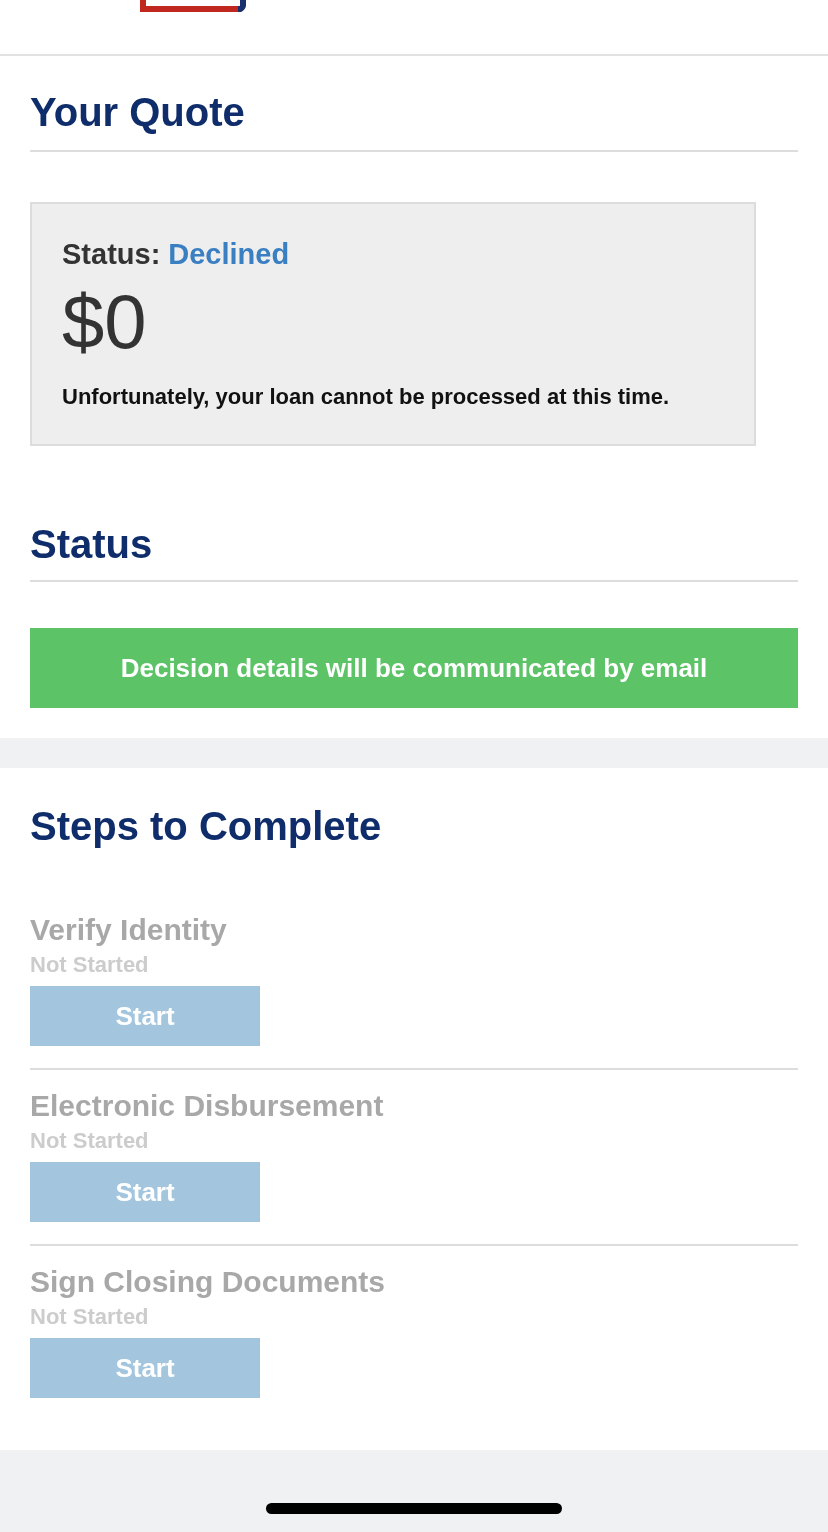  What do you see at coordinates (111, 254) in the screenshot?
I see `status-label: Status:` at bounding box center [111, 254].